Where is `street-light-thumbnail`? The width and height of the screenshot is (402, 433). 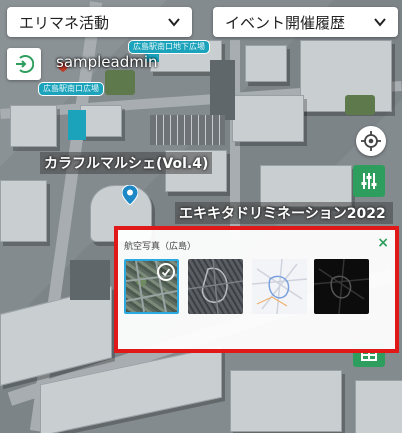
street-light-thumbnail is located at coordinates (279, 286).